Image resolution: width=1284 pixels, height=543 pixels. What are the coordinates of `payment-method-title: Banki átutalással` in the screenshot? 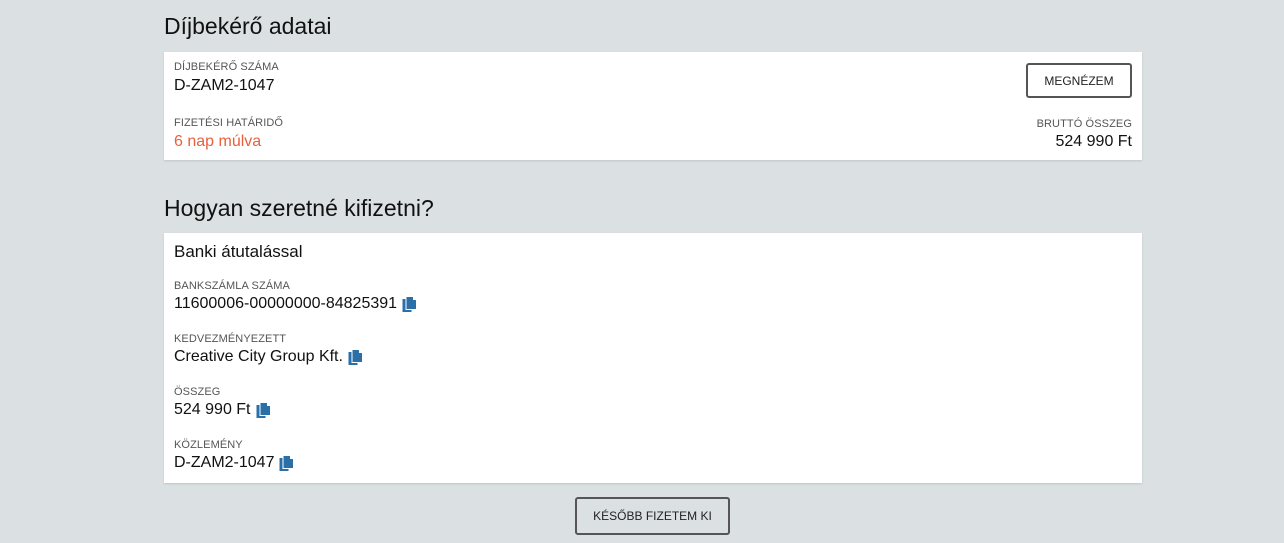 It's located at (238, 251).